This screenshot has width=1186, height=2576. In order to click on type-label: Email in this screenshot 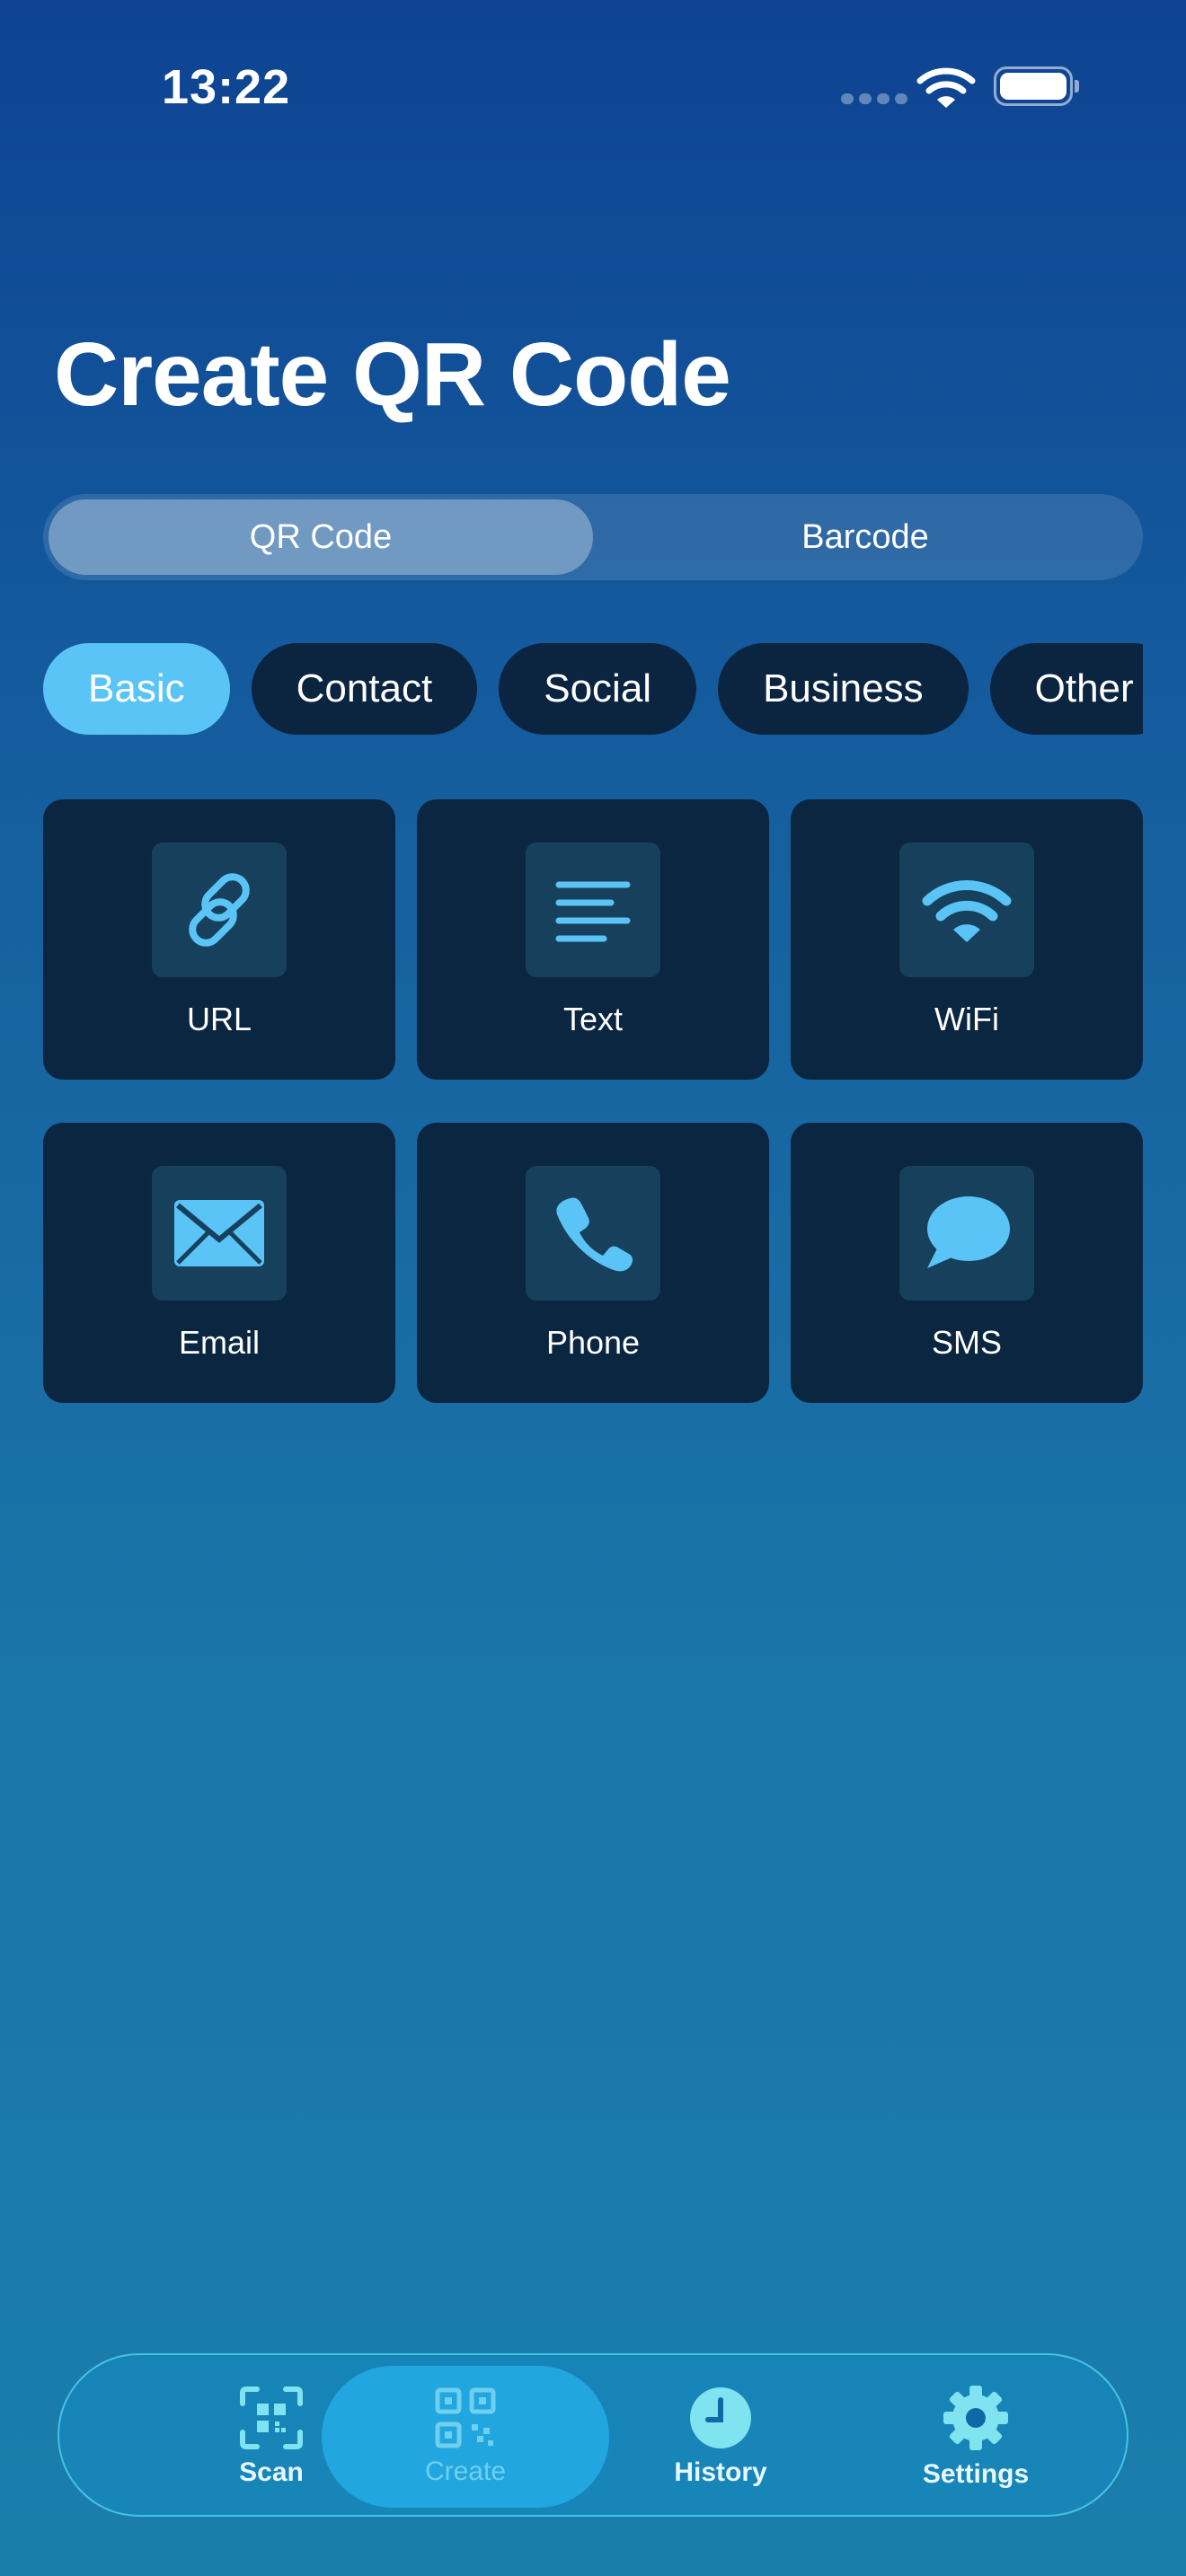, I will do `click(219, 1342)`.